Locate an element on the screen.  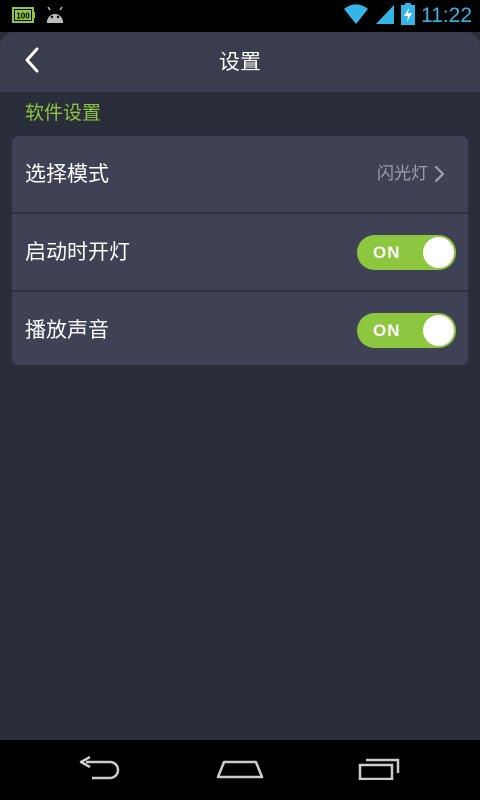
setting-label-mode: 选择模式 is located at coordinates (67, 174).